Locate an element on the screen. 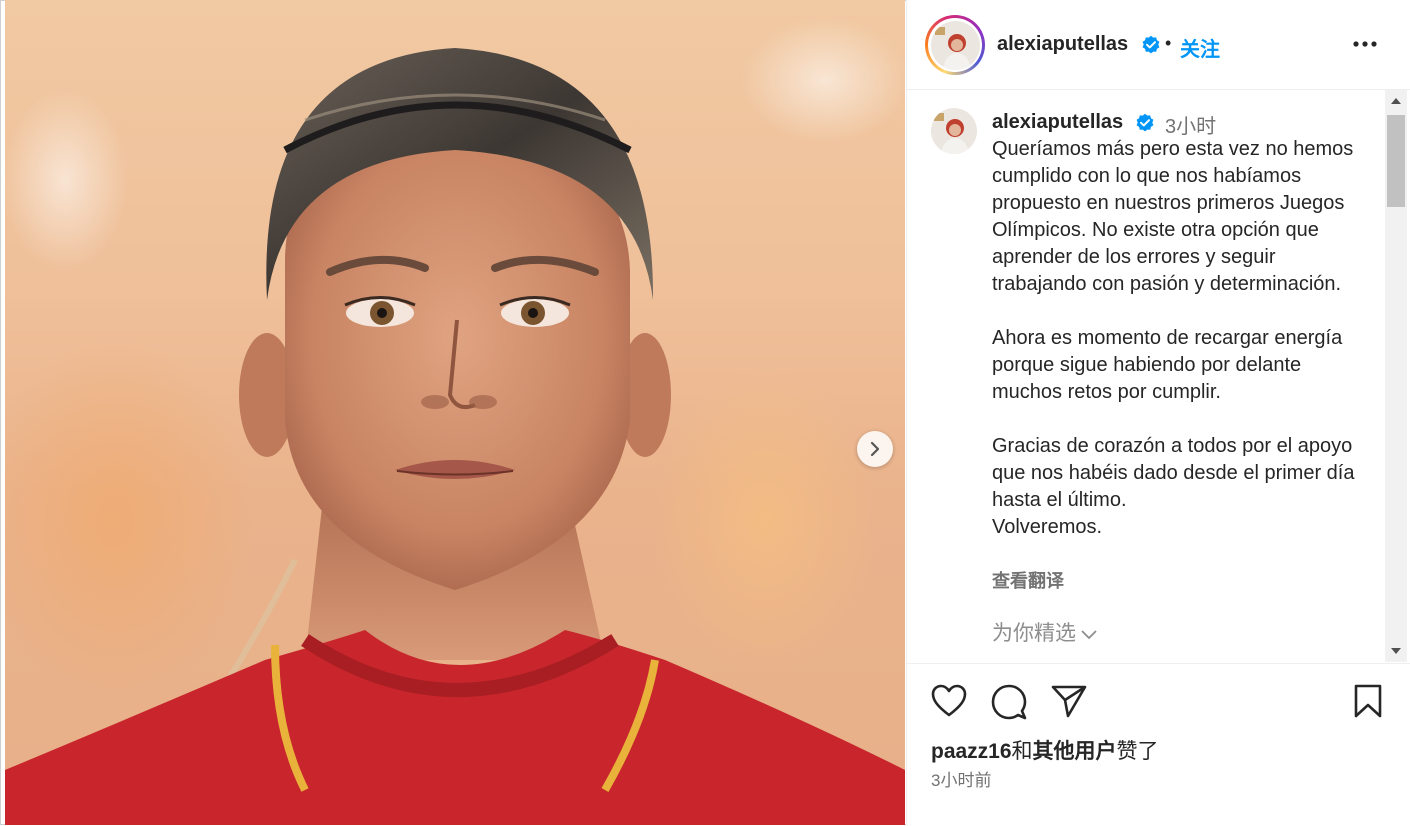 This screenshot has height=826, width=1410. scroll-down-arrow is located at coordinates (1396, 651).